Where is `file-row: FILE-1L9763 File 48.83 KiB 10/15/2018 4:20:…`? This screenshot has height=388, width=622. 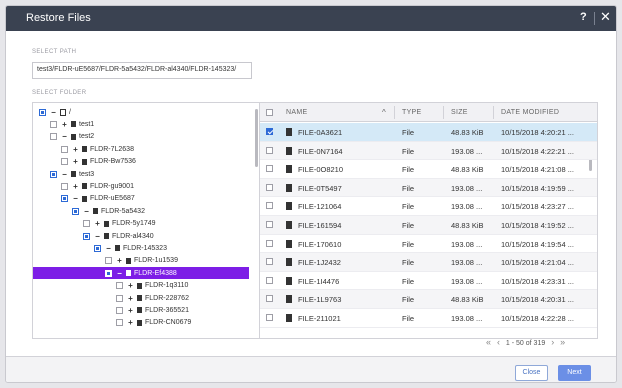 file-row: FILE-1L9763 File 48.83 KiB 10/15/2018 4:20:… is located at coordinates (428, 299).